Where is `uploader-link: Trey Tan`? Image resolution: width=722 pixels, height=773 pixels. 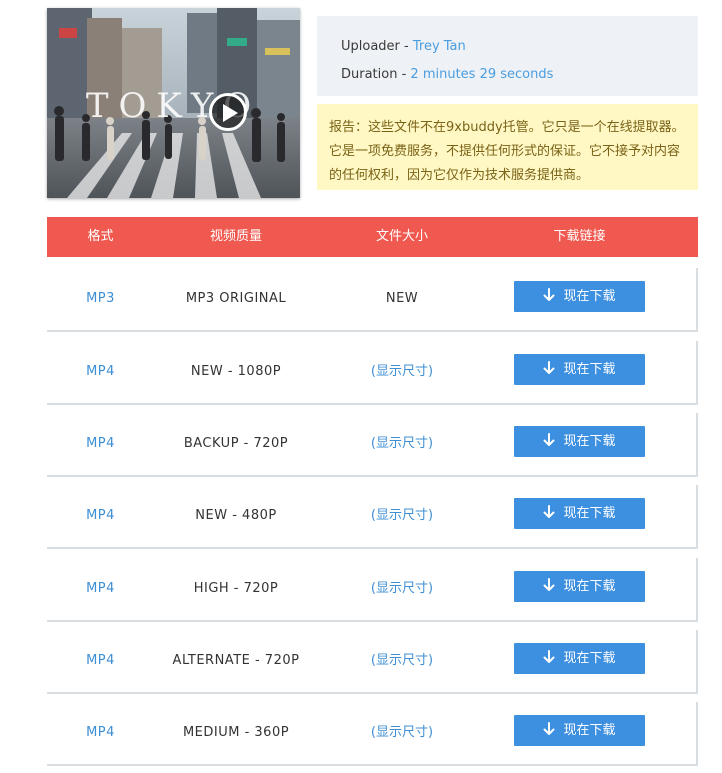
uploader-link: Trey Tan is located at coordinates (439, 46).